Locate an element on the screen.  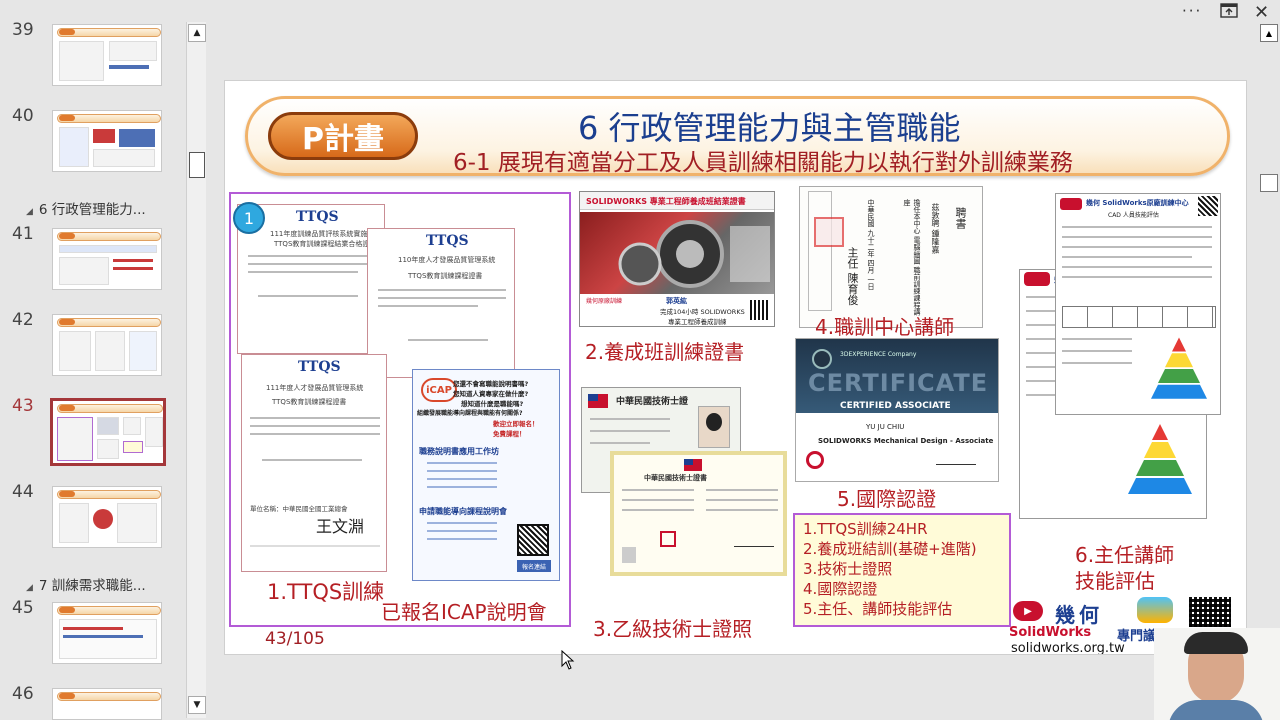
thumbnail-number: 44 is located at coordinates (23, 492).